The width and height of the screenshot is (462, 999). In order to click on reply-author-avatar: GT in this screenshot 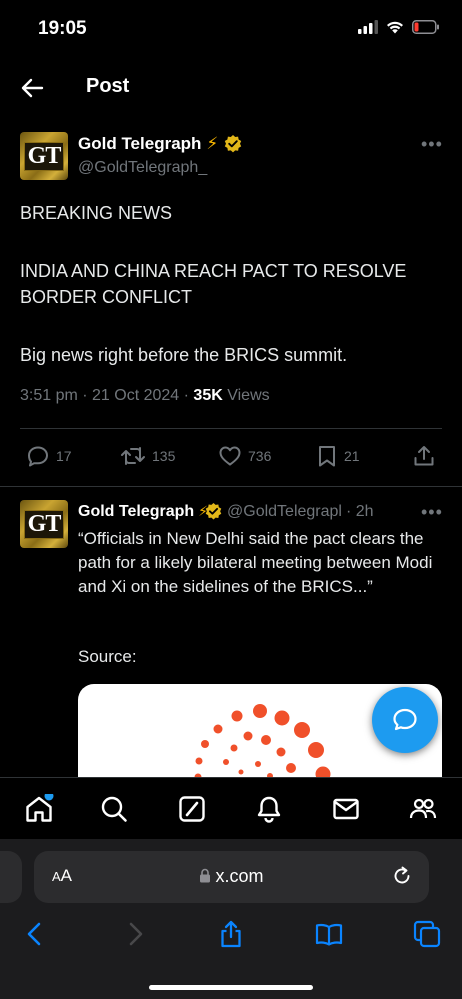, I will do `click(44, 524)`.